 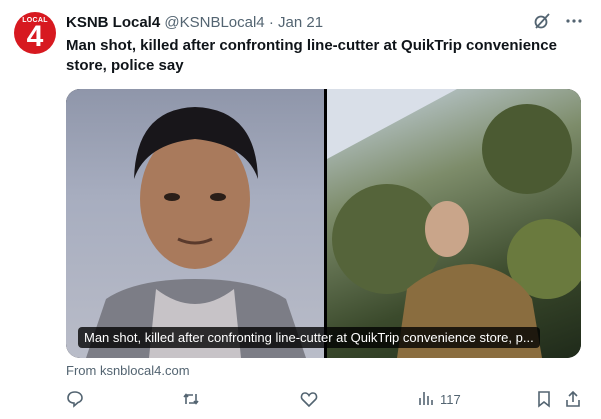 What do you see at coordinates (542, 24) in the screenshot?
I see `grok-icon` at bounding box center [542, 24].